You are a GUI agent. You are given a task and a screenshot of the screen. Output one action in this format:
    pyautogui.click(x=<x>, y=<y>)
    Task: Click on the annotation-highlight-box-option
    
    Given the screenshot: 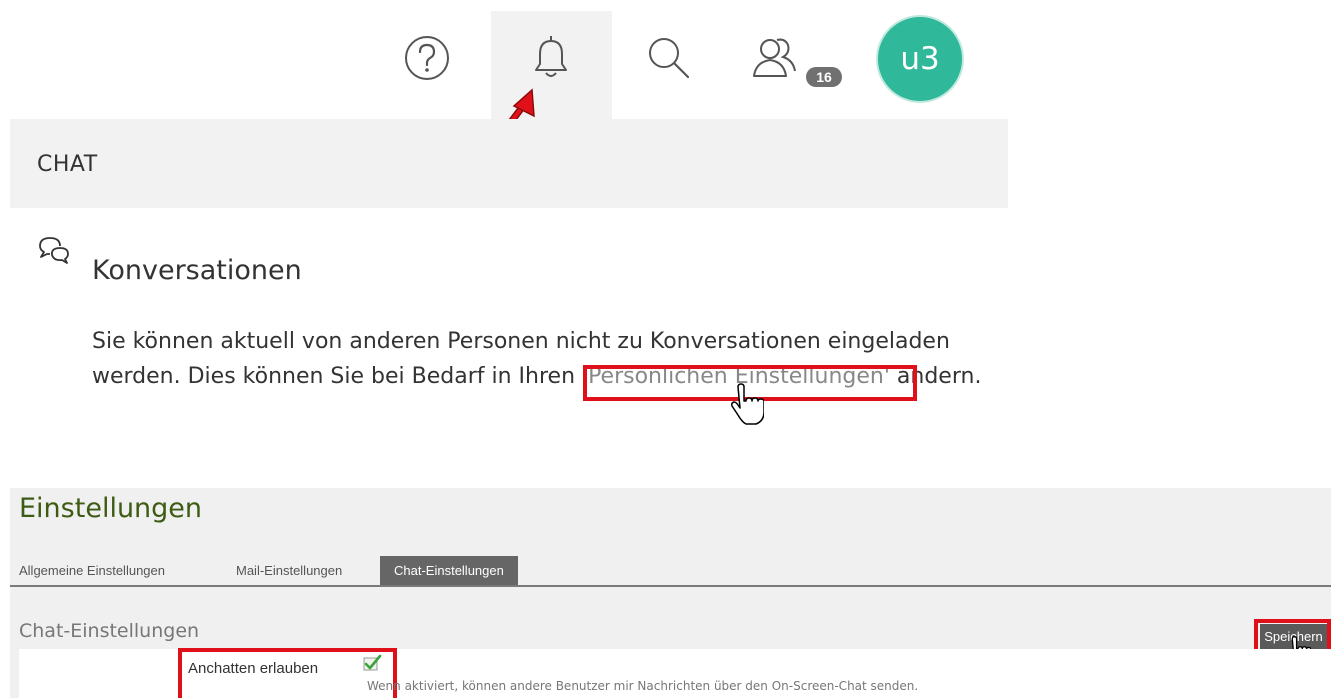 What is the action you would take?
    pyautogui.click(x=287, y=673)
    